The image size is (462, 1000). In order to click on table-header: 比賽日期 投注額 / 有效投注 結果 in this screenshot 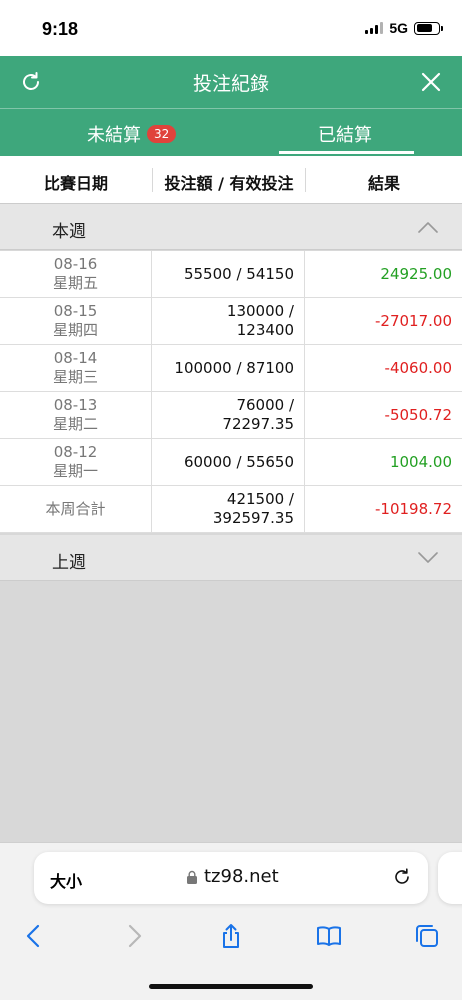, I will do `click(231, 180)`.